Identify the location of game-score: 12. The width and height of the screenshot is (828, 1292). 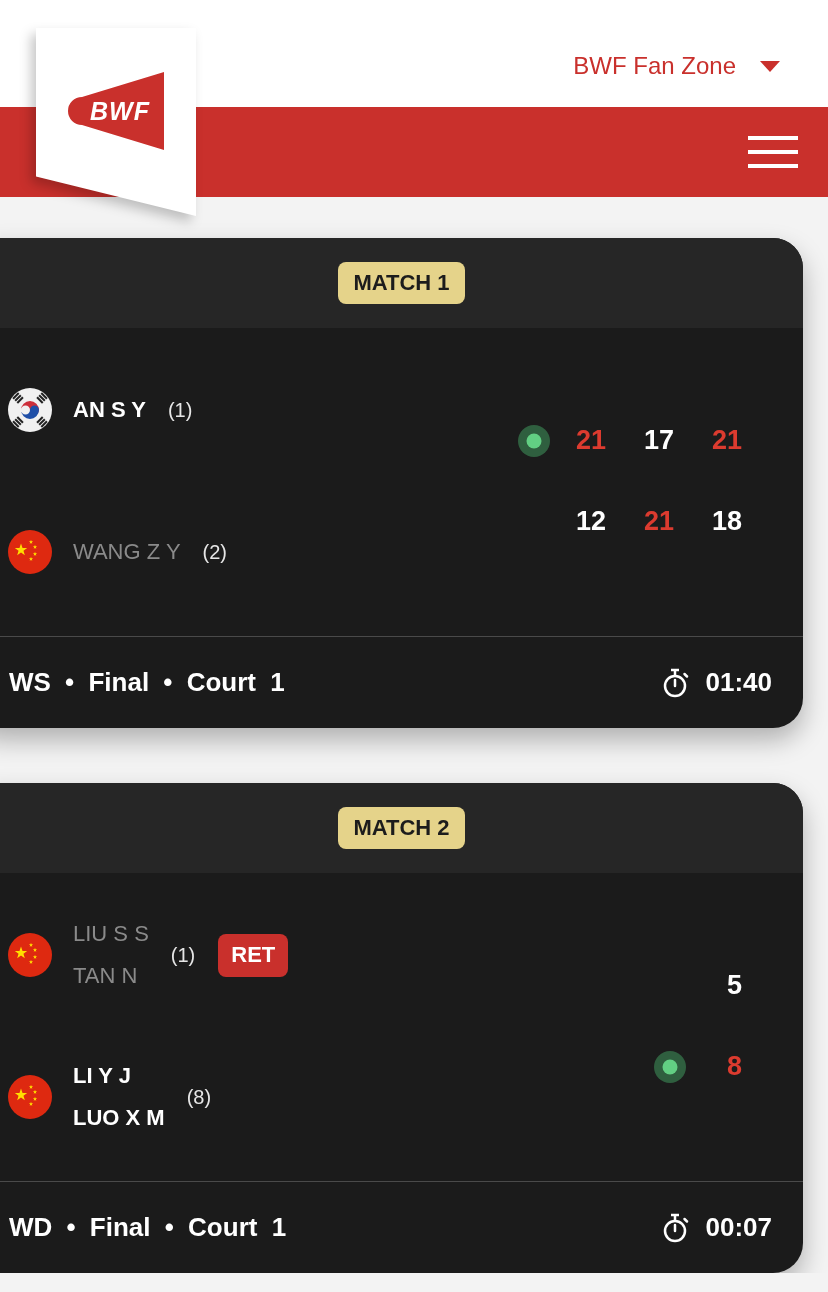
(590, 521).